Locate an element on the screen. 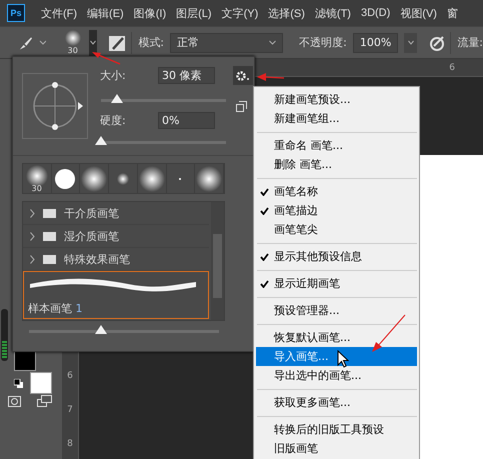  menu-item: 画笔描边 is located at coordinates (336, 210).